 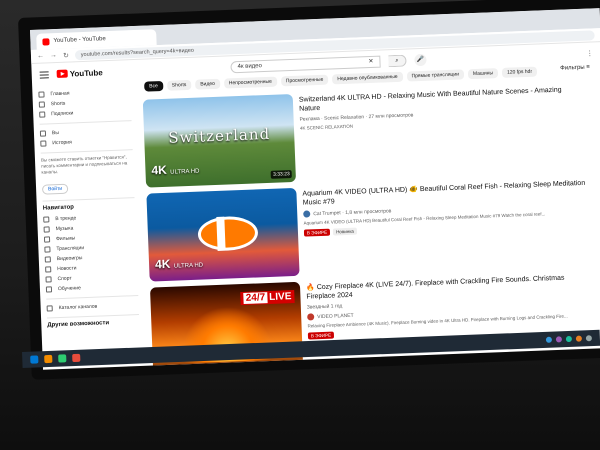 What do you see at coordinates (370, 62) in the screenshot?
I see `clear-icon: ✕` at bounding box center [370, 62].